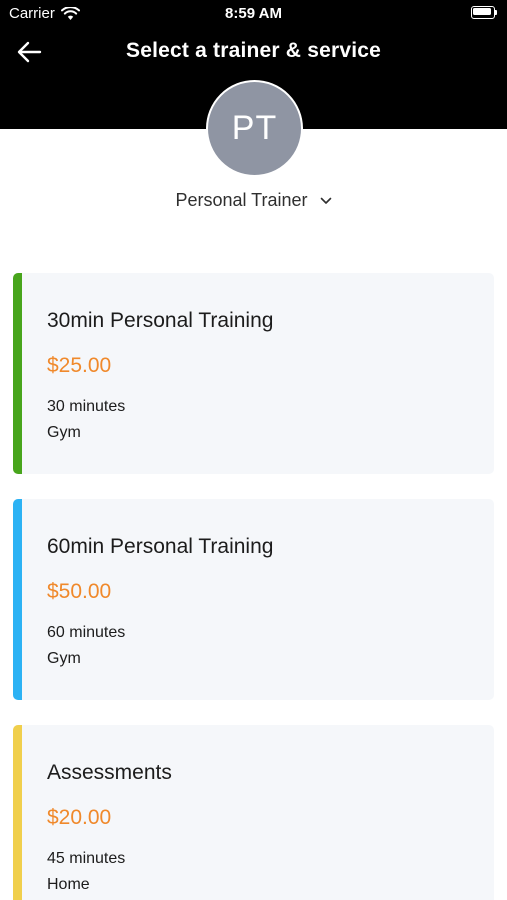  Describe the element at coordinates (160, 546) in the screenshot. I see `service-title: 60min Personal Training` at that location.